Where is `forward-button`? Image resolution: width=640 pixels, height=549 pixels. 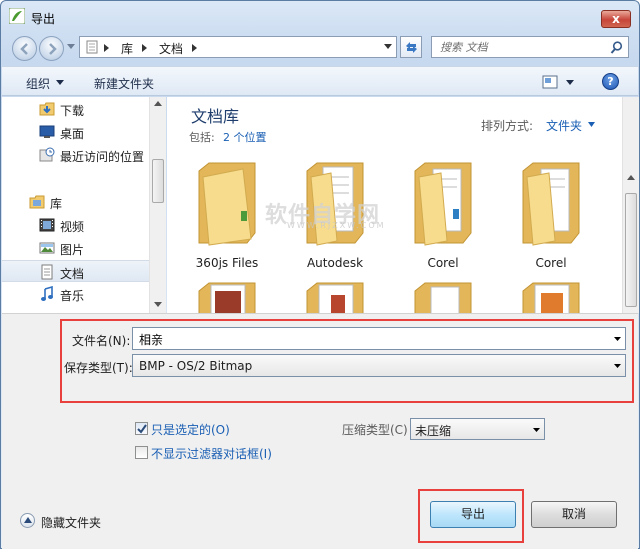 forward-button is located at coordinates (51, 48).